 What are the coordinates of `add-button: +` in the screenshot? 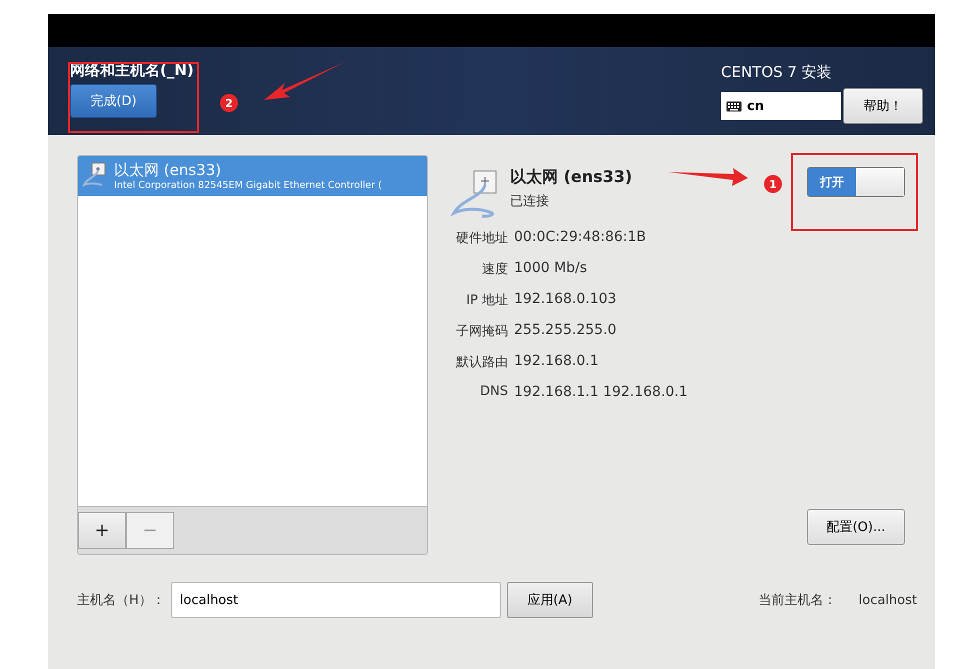 It's located at (102, 530).